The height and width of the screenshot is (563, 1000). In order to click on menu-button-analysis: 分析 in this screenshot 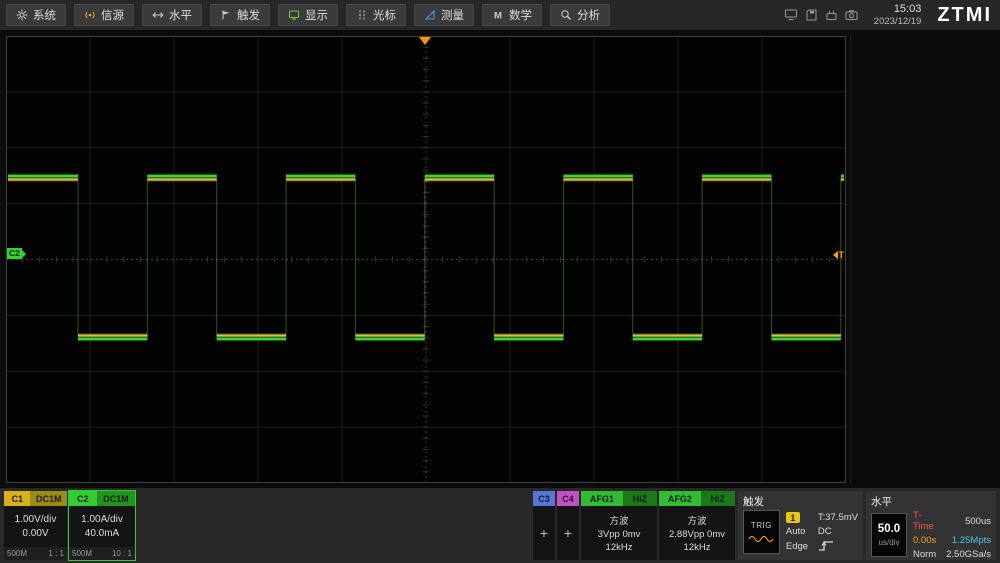, I will do `click(580, 15)`.